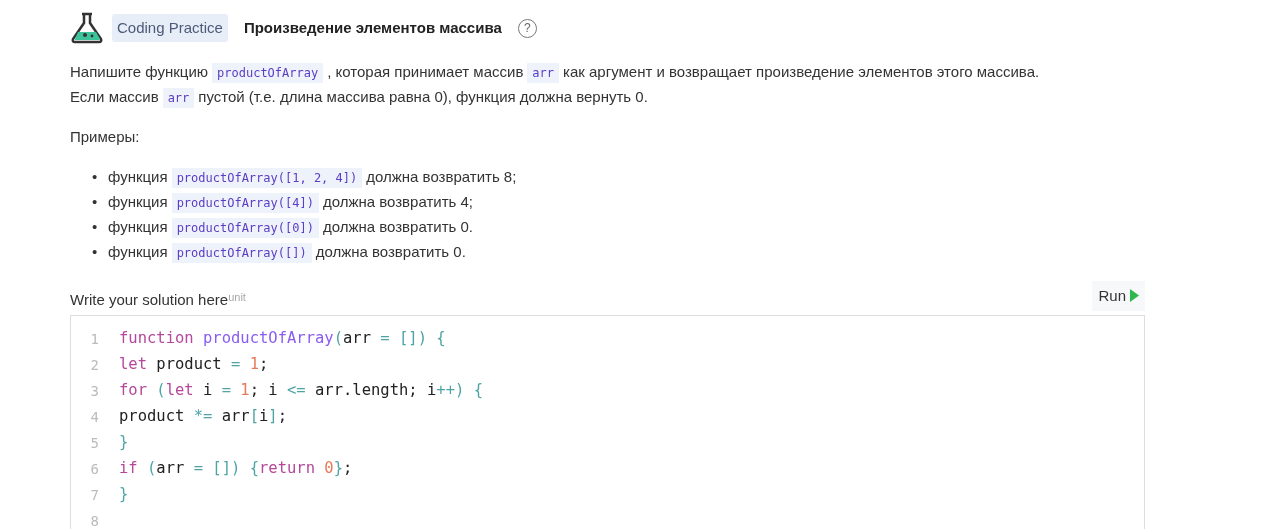 The image size is (1280, 529). I want to click on line-number: 3, so click(94, 391).